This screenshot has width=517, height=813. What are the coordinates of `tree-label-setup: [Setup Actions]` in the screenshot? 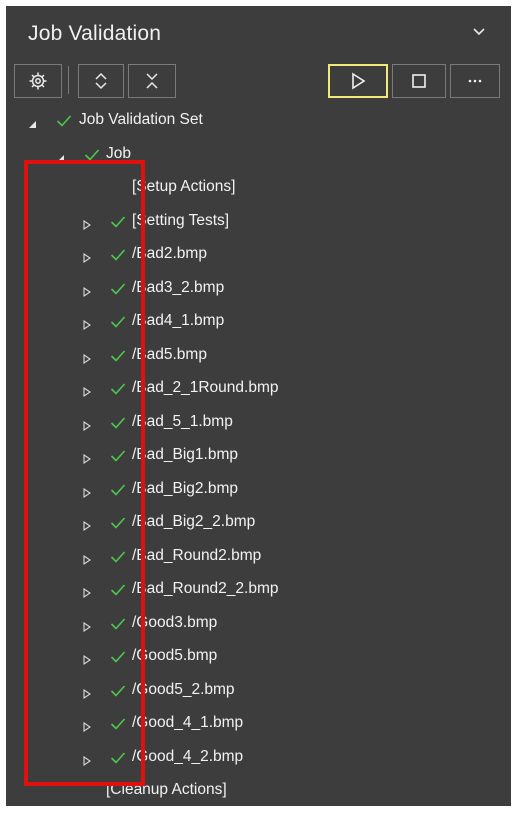 It's located at (184, 186).